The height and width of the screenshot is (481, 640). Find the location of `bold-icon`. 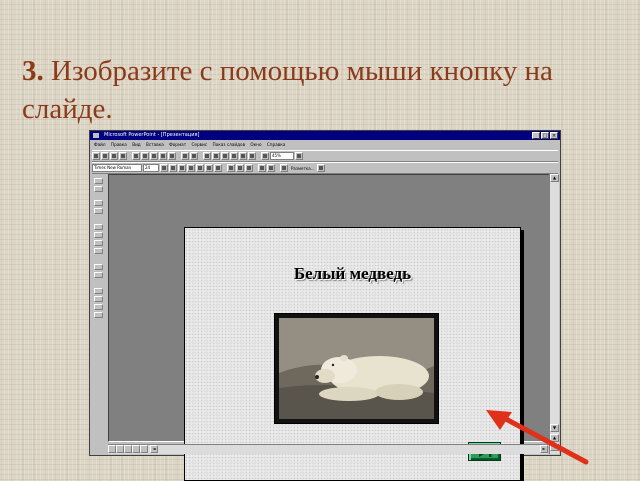

bold-icon is located at coordinates (164, 168).